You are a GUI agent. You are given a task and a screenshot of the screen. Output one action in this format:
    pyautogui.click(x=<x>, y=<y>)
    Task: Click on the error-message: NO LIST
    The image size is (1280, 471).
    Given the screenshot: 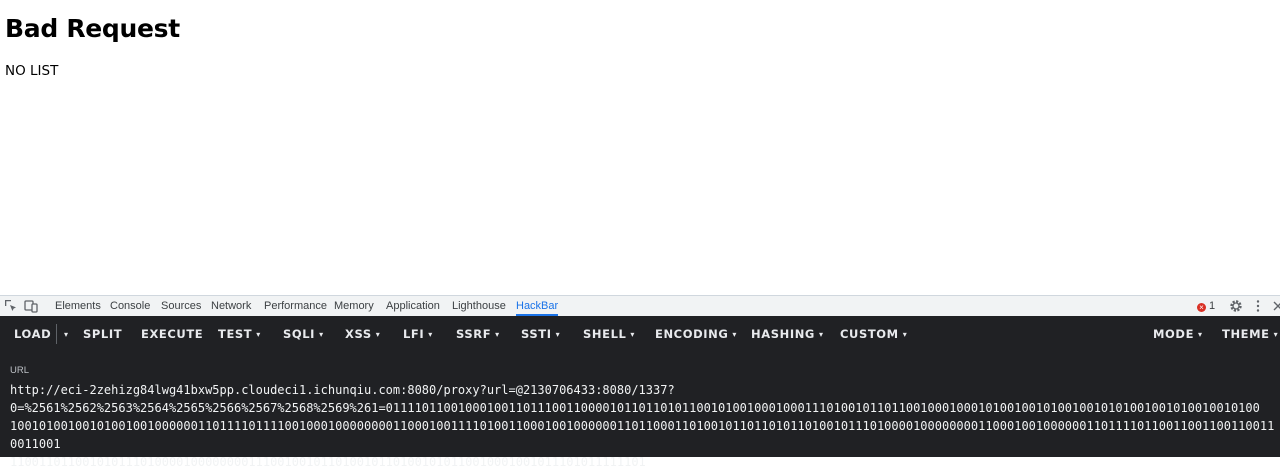 What is the action you would take?
    pyautogui.click(x=32, y=71)
    